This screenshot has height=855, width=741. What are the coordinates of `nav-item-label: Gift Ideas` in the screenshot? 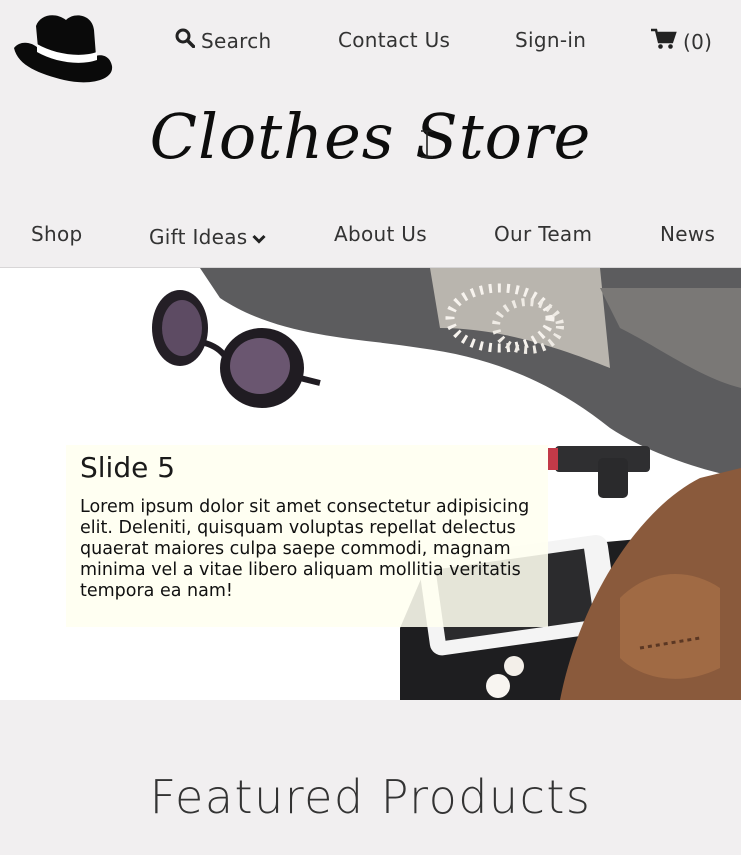 It's located at (198, 237).